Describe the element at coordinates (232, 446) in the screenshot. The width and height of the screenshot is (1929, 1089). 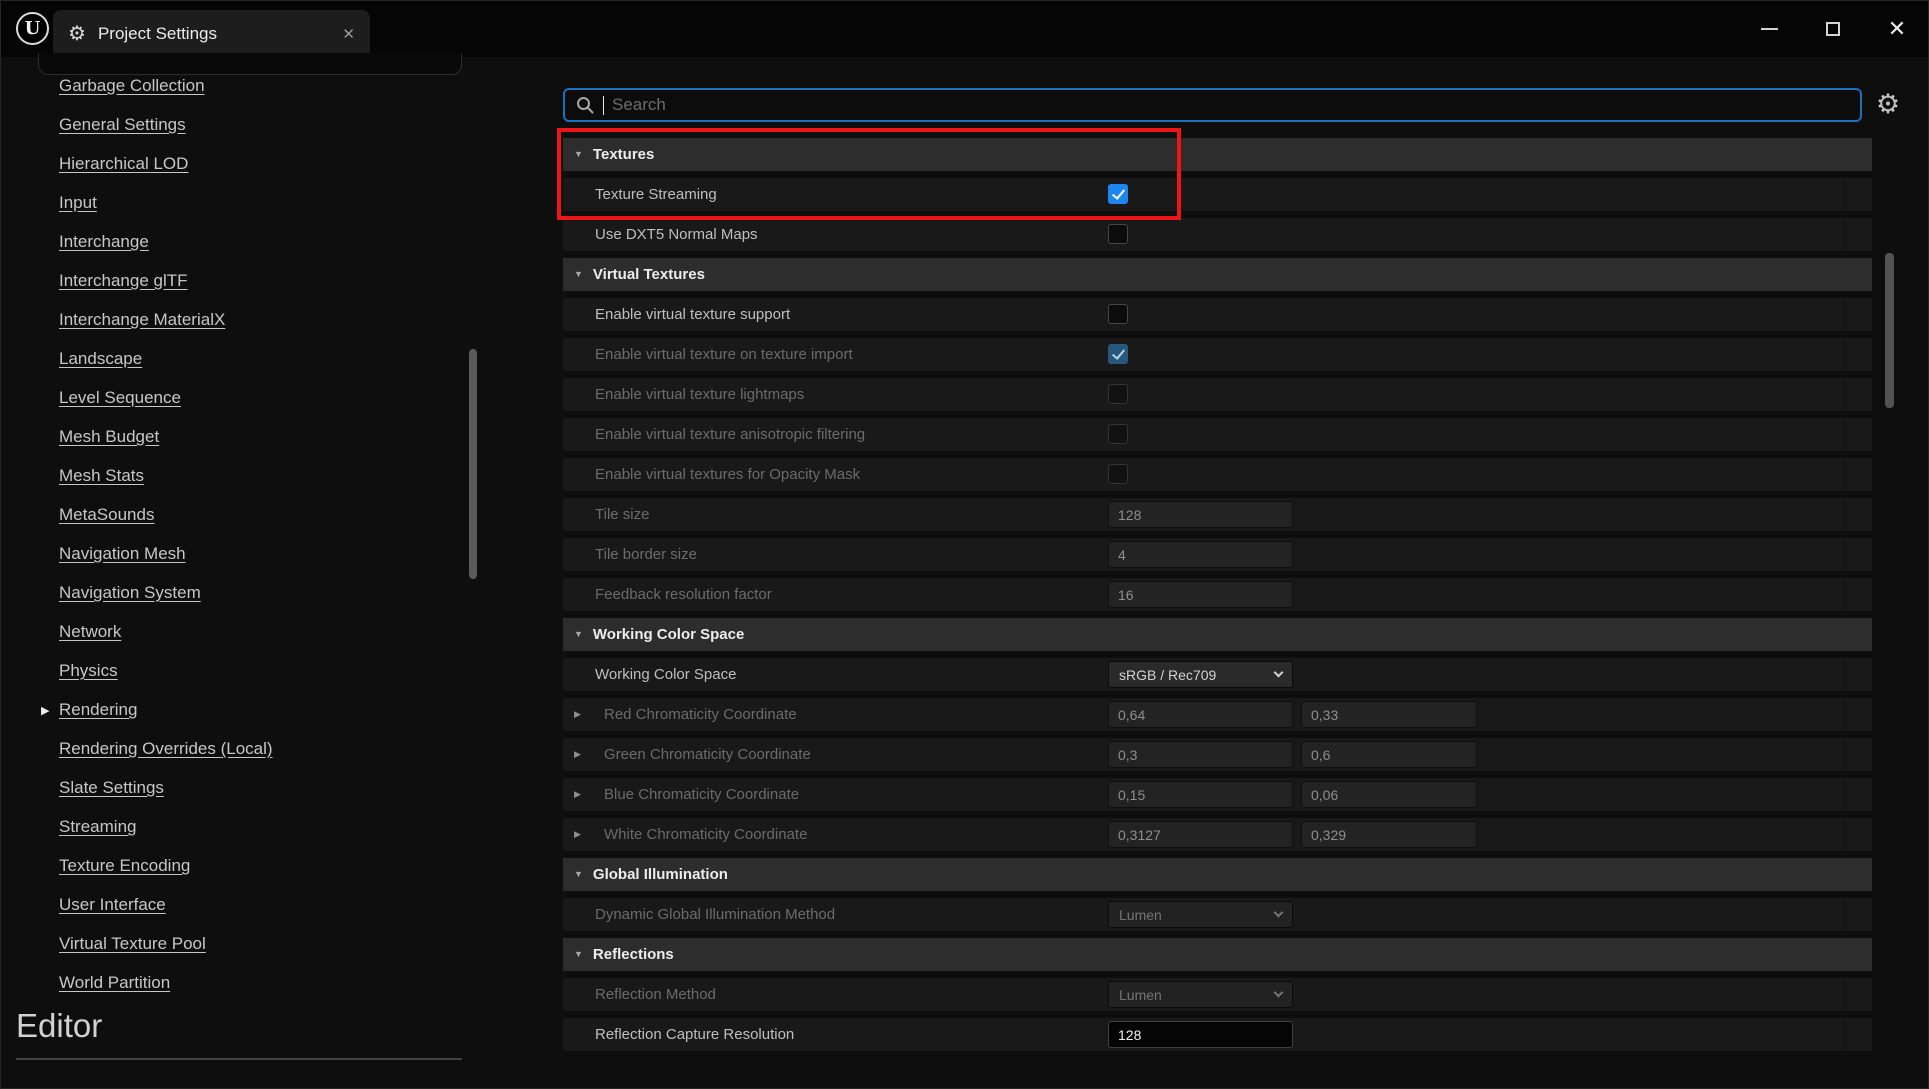
I see `sidebar-item-mesh-budget: Mesh Budget` at that location.